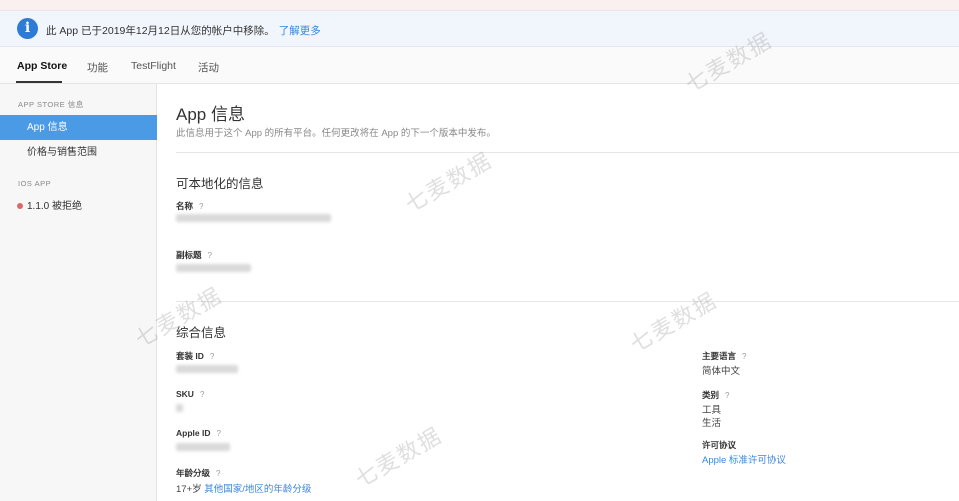  What do you see at coordinates (220, 184) in the screenshot?
I see `localizable-heading: 可本地化的信息` at bounding box center [220, 184].